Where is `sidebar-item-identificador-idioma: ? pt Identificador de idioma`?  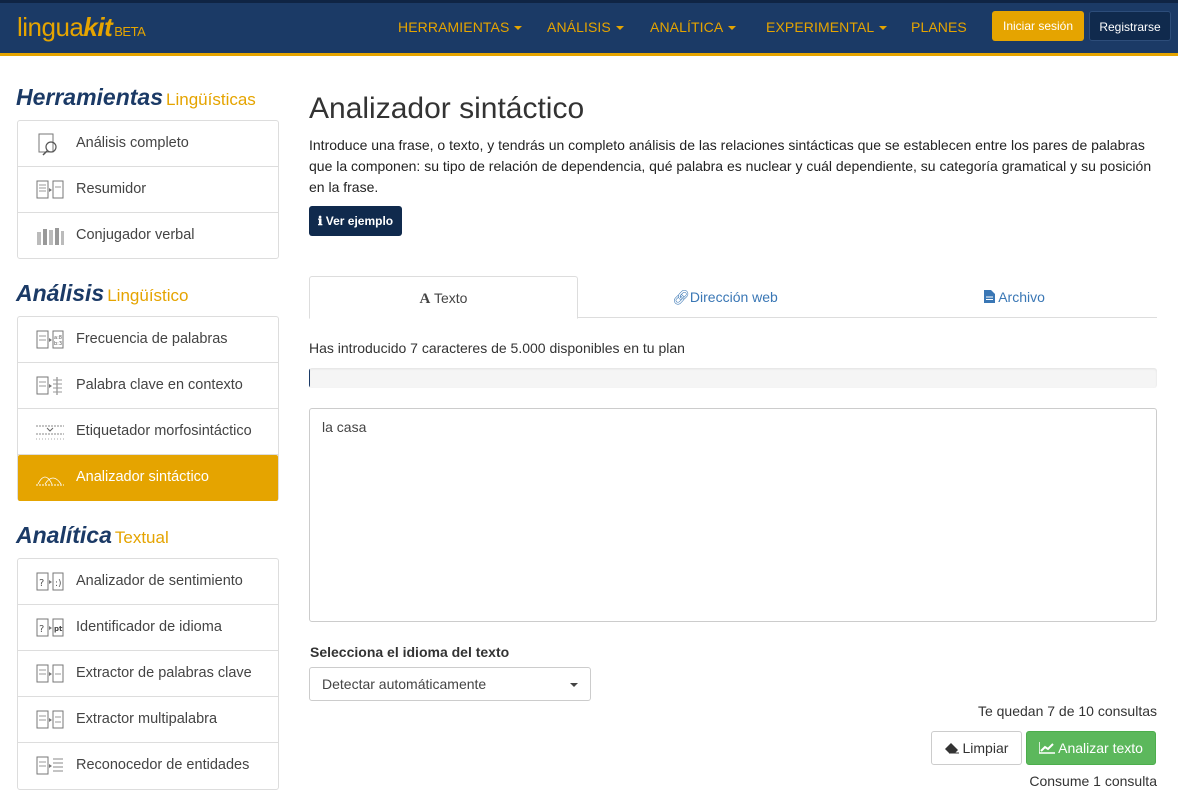 sidebar-item-identificador-idioma: ? pt Identificador de idioma is located at coordinates (148, 628).